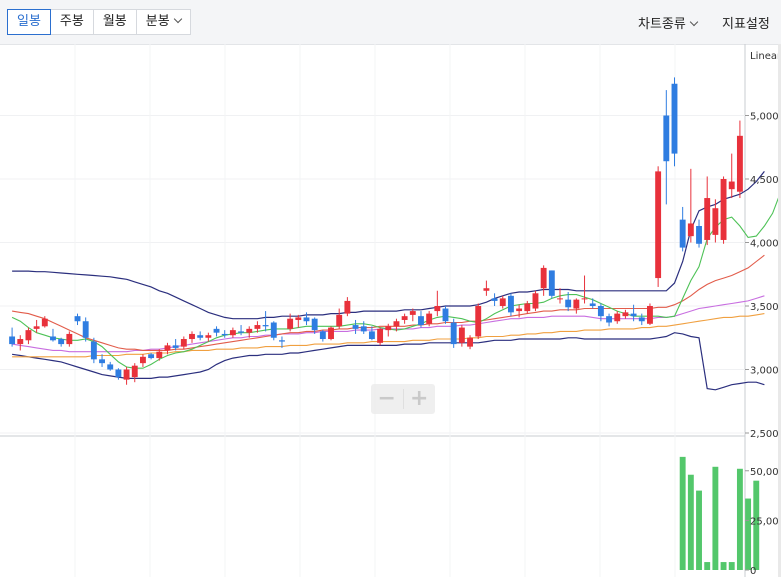  Describe the element at coordinates (719, 513) in the screenshot. I see `volume-bars` at that location.